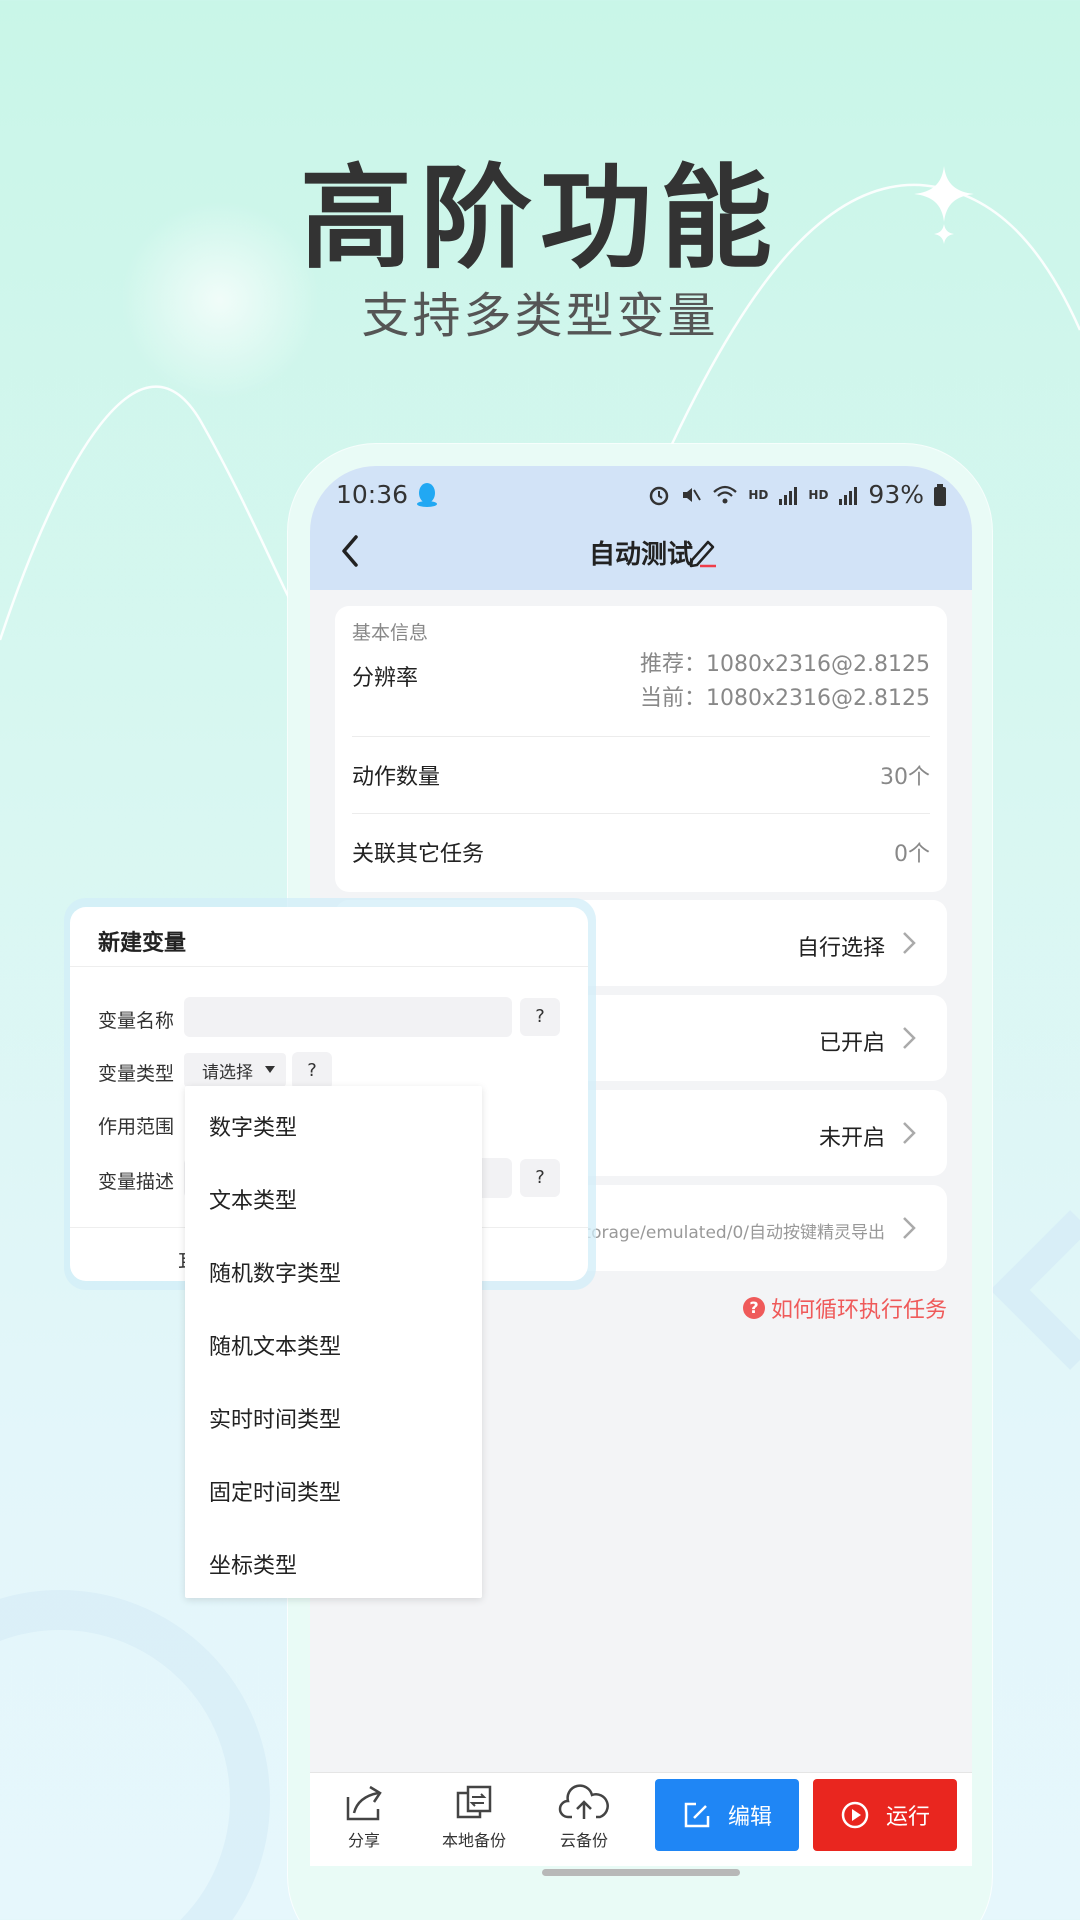 This screenshot has width=1080, height=1920. Describe the element at coordinates (427, 494) in the screenshot. I see `qq-penguin-icon` at that location.